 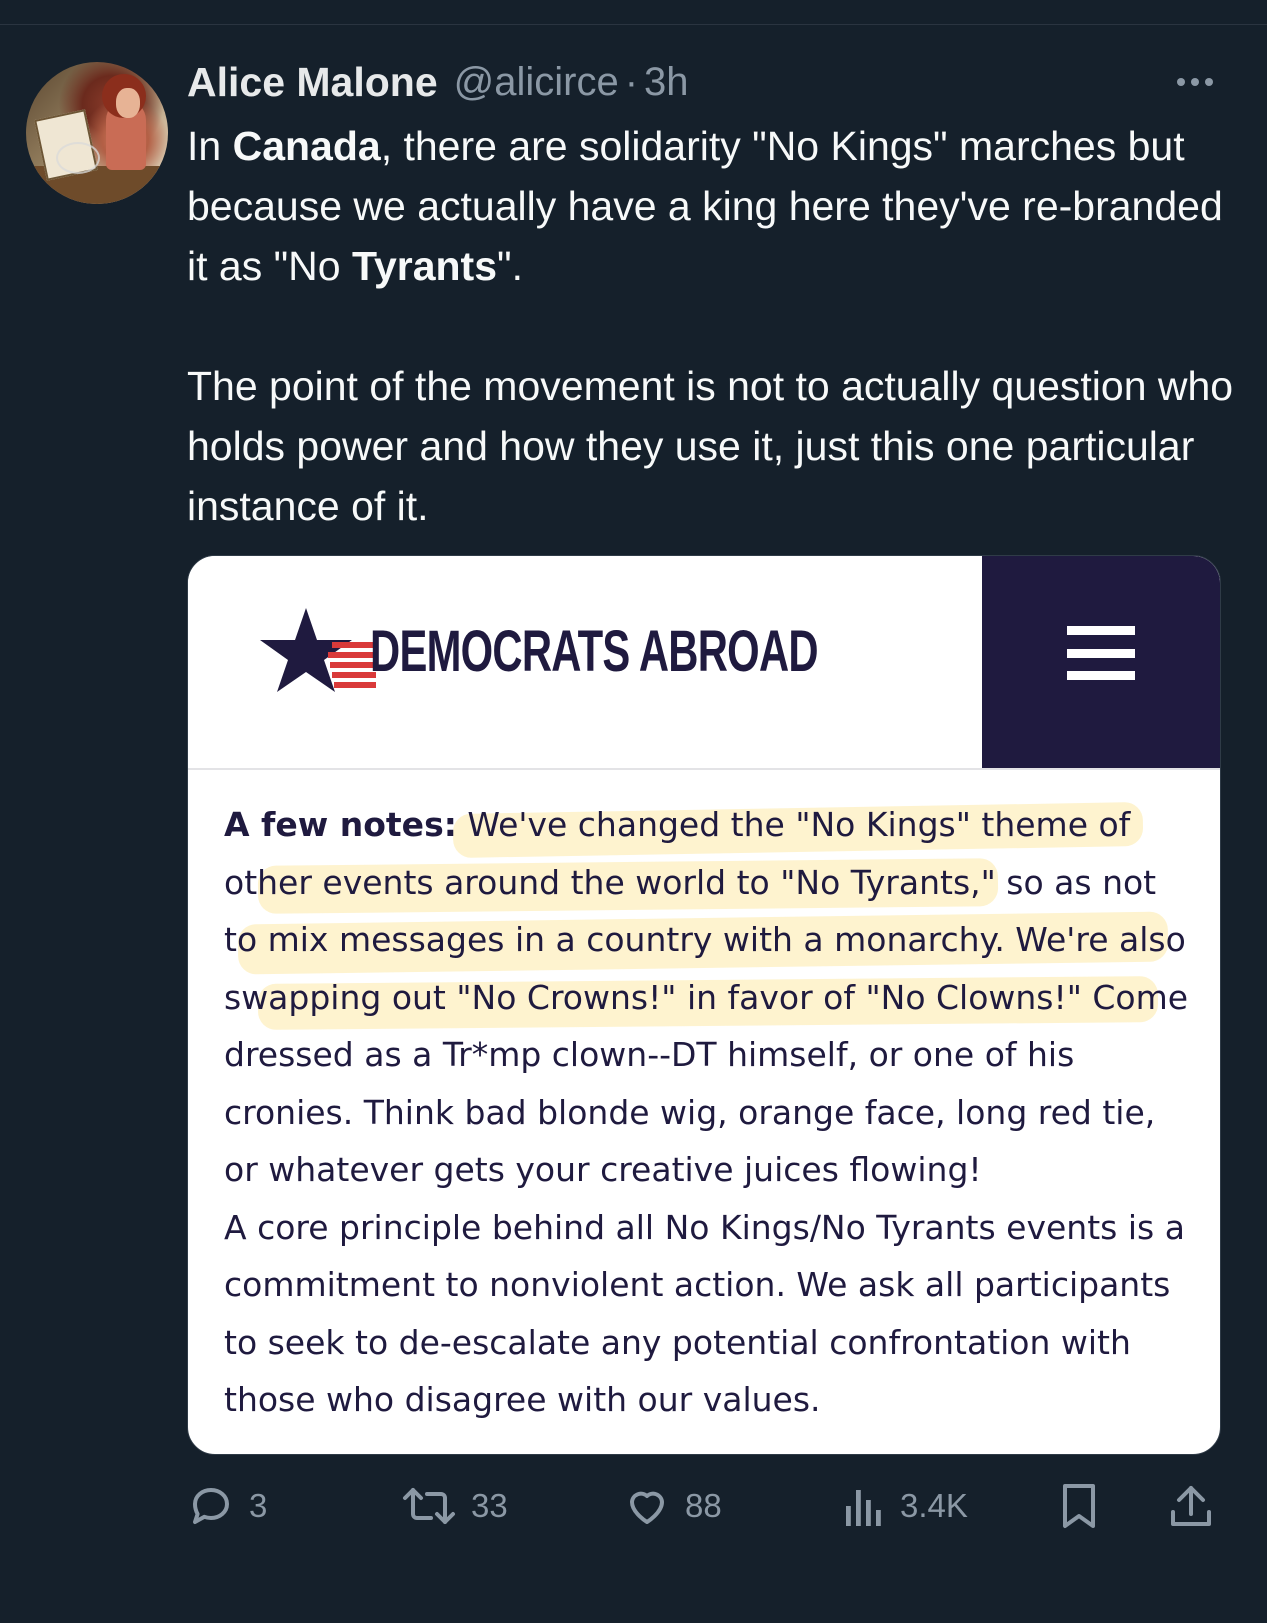 I want to click on site-header: DEMOCRATS ABROAD, so click(x=704, y=663).